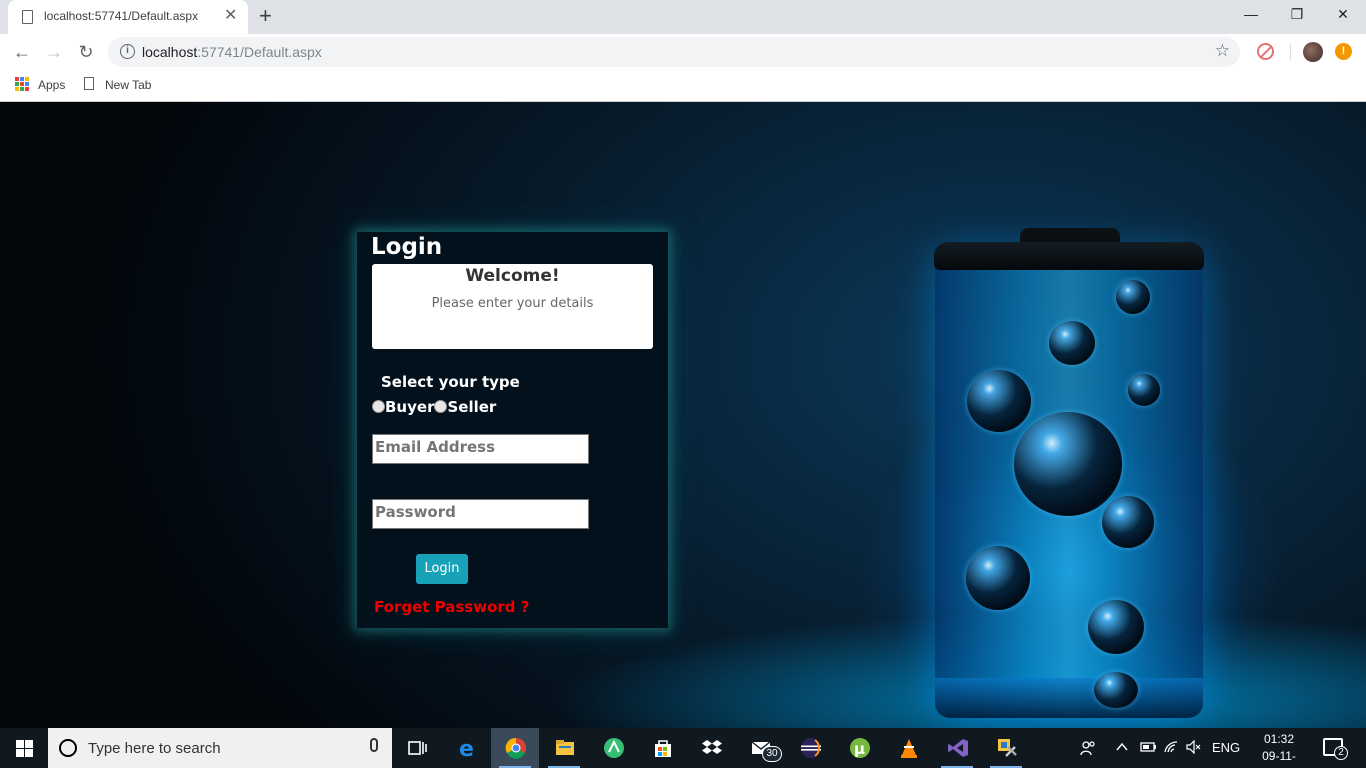 This screenshot has height=768, width=1366. I want to click on tab-close-icon: ✕, so click(230, 16).